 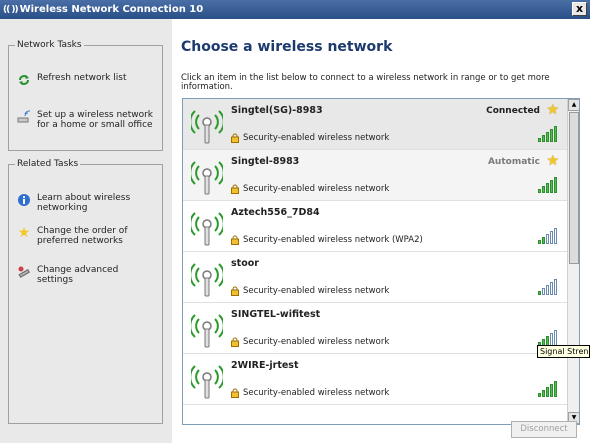 I want to click on change-preferred-order-link: ★ Change the order of preferred networks, so click(x=87, y=235).